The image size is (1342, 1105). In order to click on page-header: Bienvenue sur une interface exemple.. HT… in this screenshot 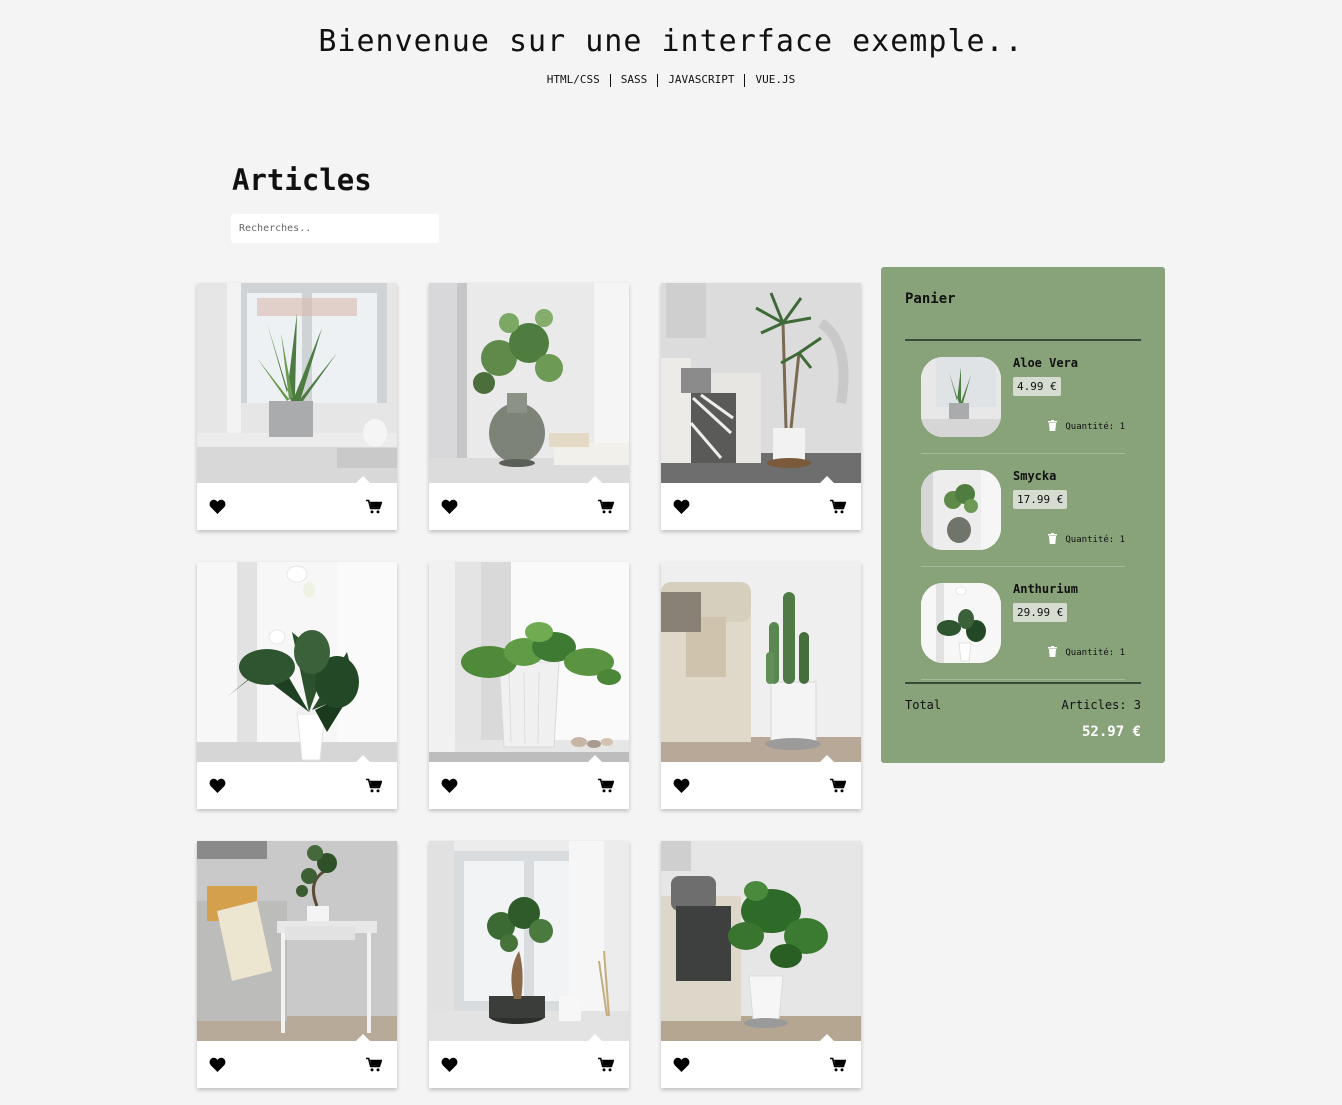, I will do `click(671, 43)`.